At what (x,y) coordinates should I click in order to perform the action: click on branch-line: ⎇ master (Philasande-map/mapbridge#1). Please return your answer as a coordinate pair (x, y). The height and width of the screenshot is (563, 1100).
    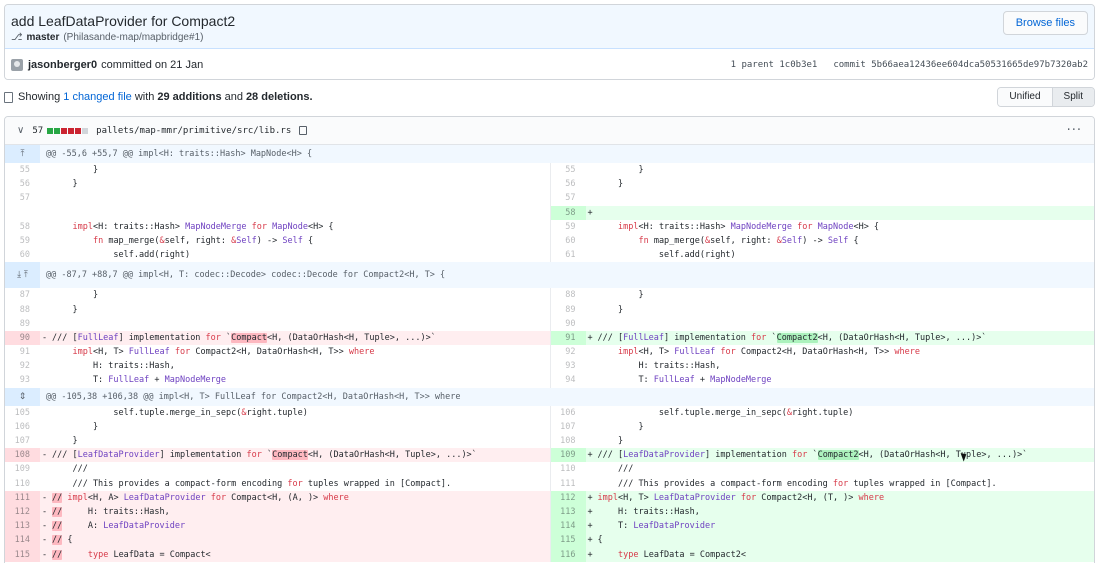
    Looking at the image, I should click on (549, 37).